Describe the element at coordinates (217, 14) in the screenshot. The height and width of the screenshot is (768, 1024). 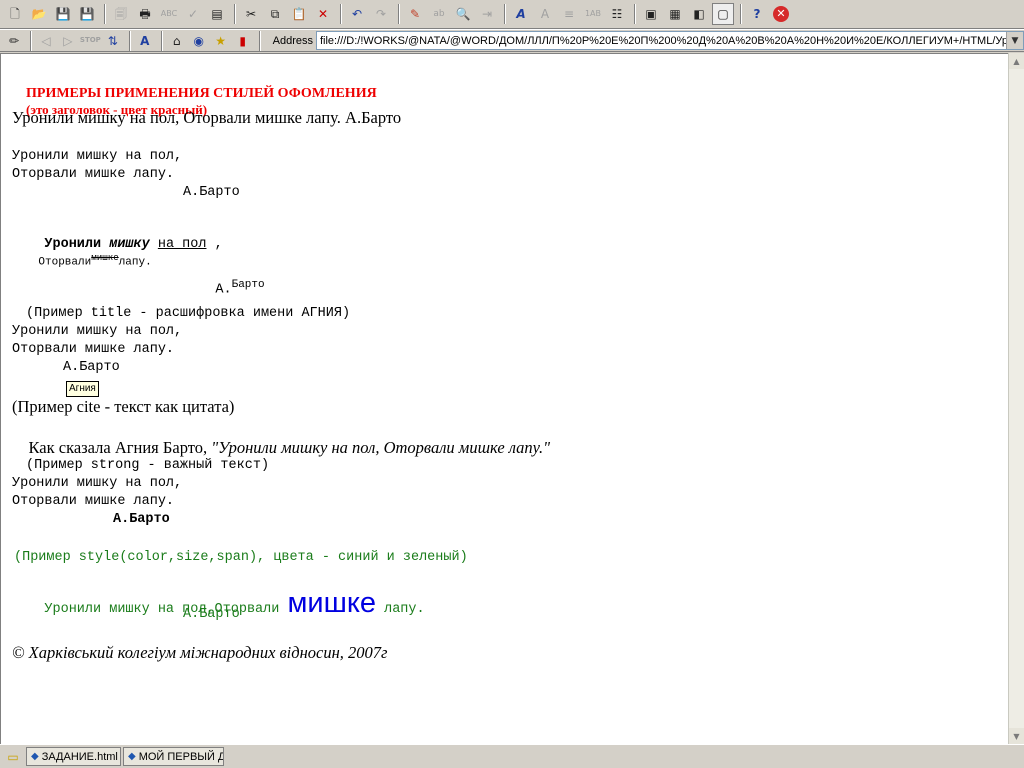
I see `page-icon: ▤` at that location.